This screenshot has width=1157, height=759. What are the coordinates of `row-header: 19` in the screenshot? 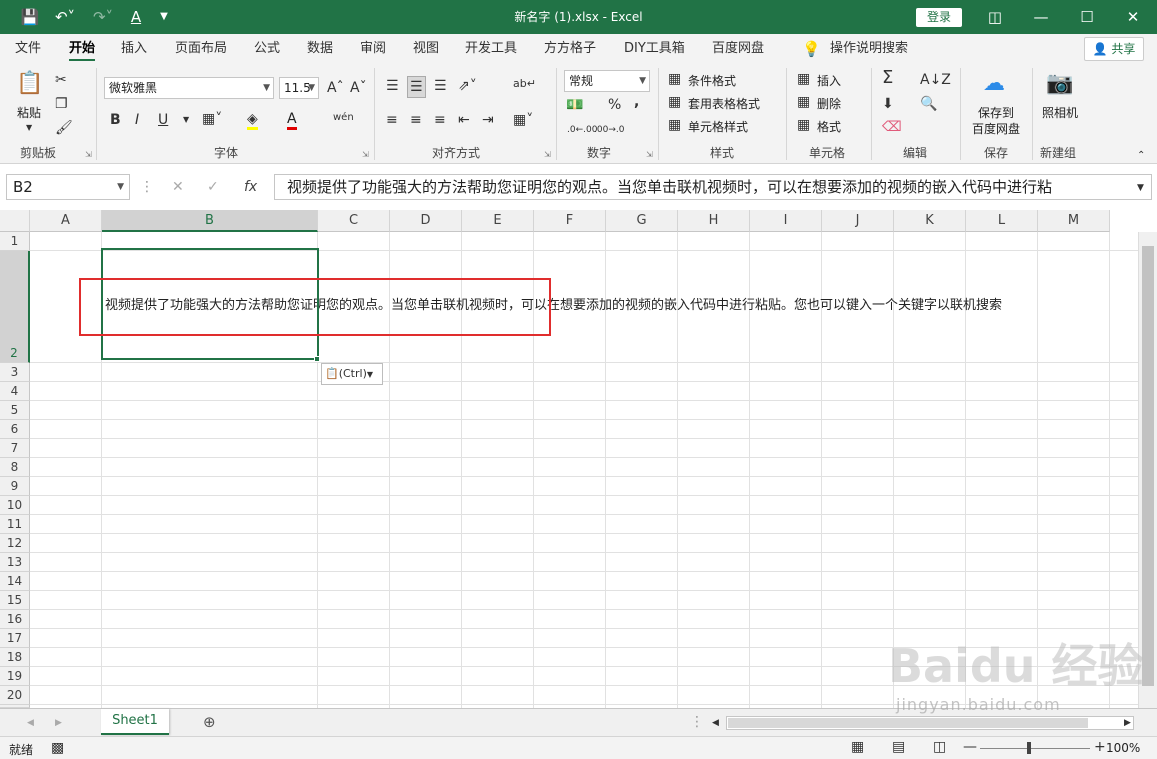 It's located at (15, 676).